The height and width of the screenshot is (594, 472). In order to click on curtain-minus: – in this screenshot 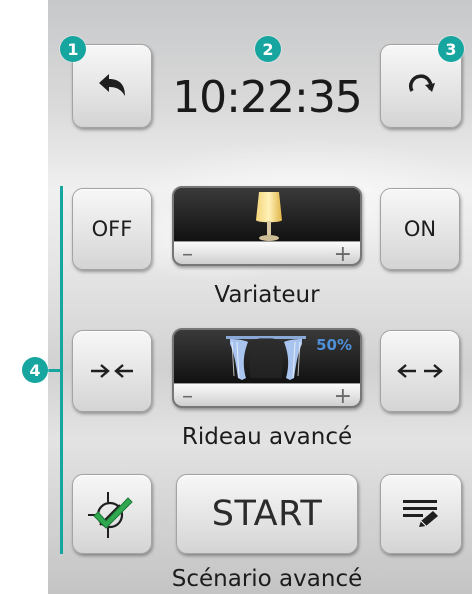, I will do `click(187, 396)`.